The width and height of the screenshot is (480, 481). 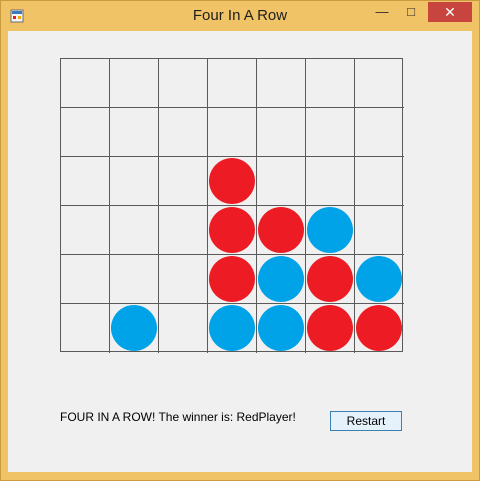 I want to click on title-bar: Four In A Row — □ ✕, so click(x=240, y=16).